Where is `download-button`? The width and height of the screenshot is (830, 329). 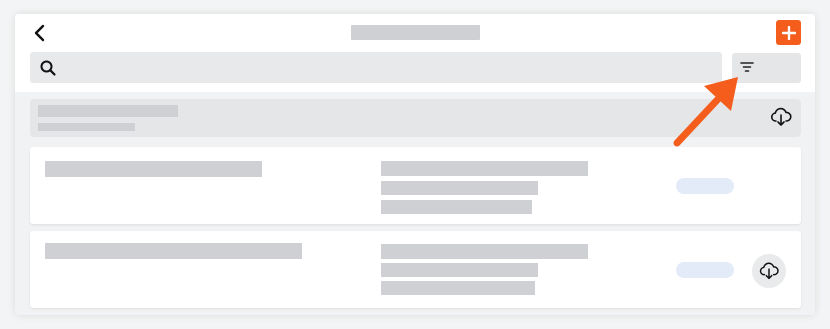
download-button is located at coordinates (769, 271).